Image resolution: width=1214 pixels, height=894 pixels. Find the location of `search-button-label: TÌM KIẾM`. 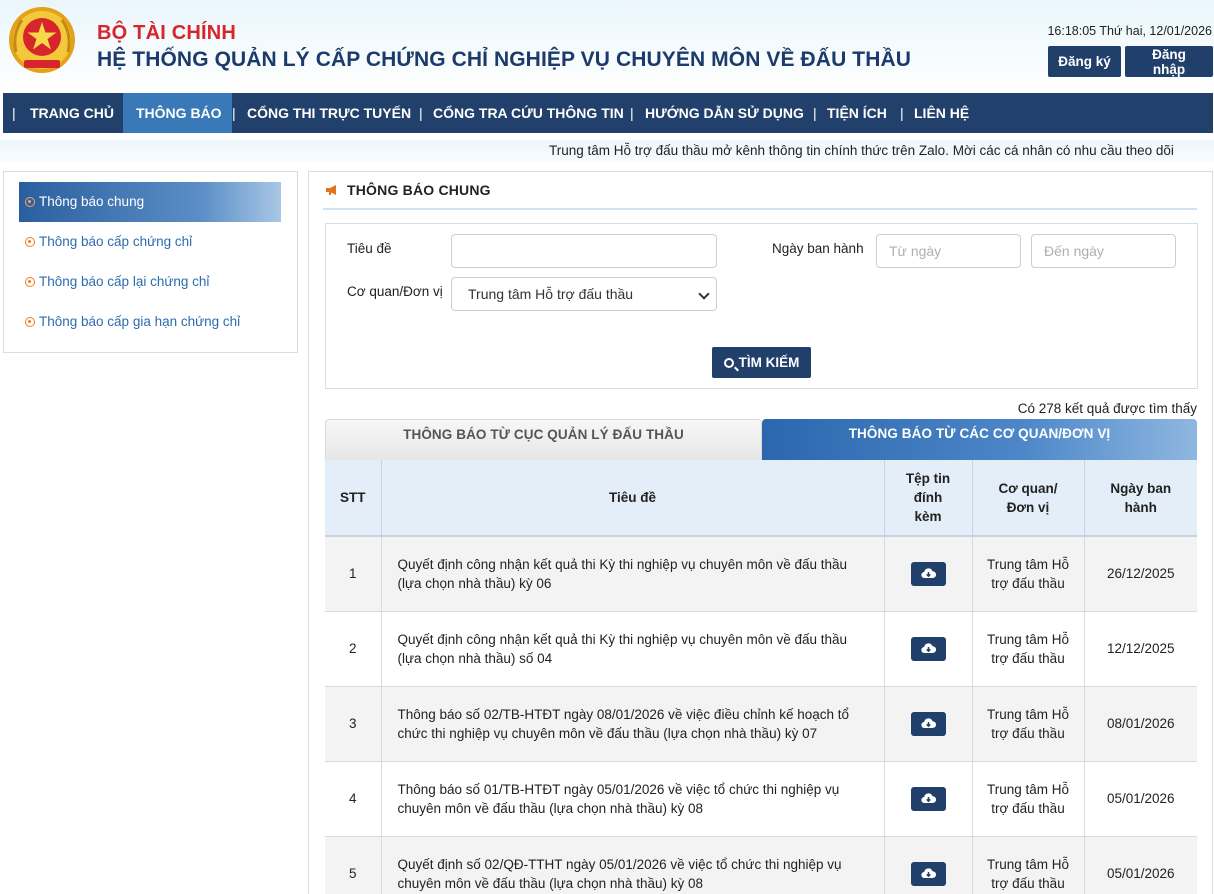

search-button-label: TÌM KIẾM is located at coordinates (769, 362).